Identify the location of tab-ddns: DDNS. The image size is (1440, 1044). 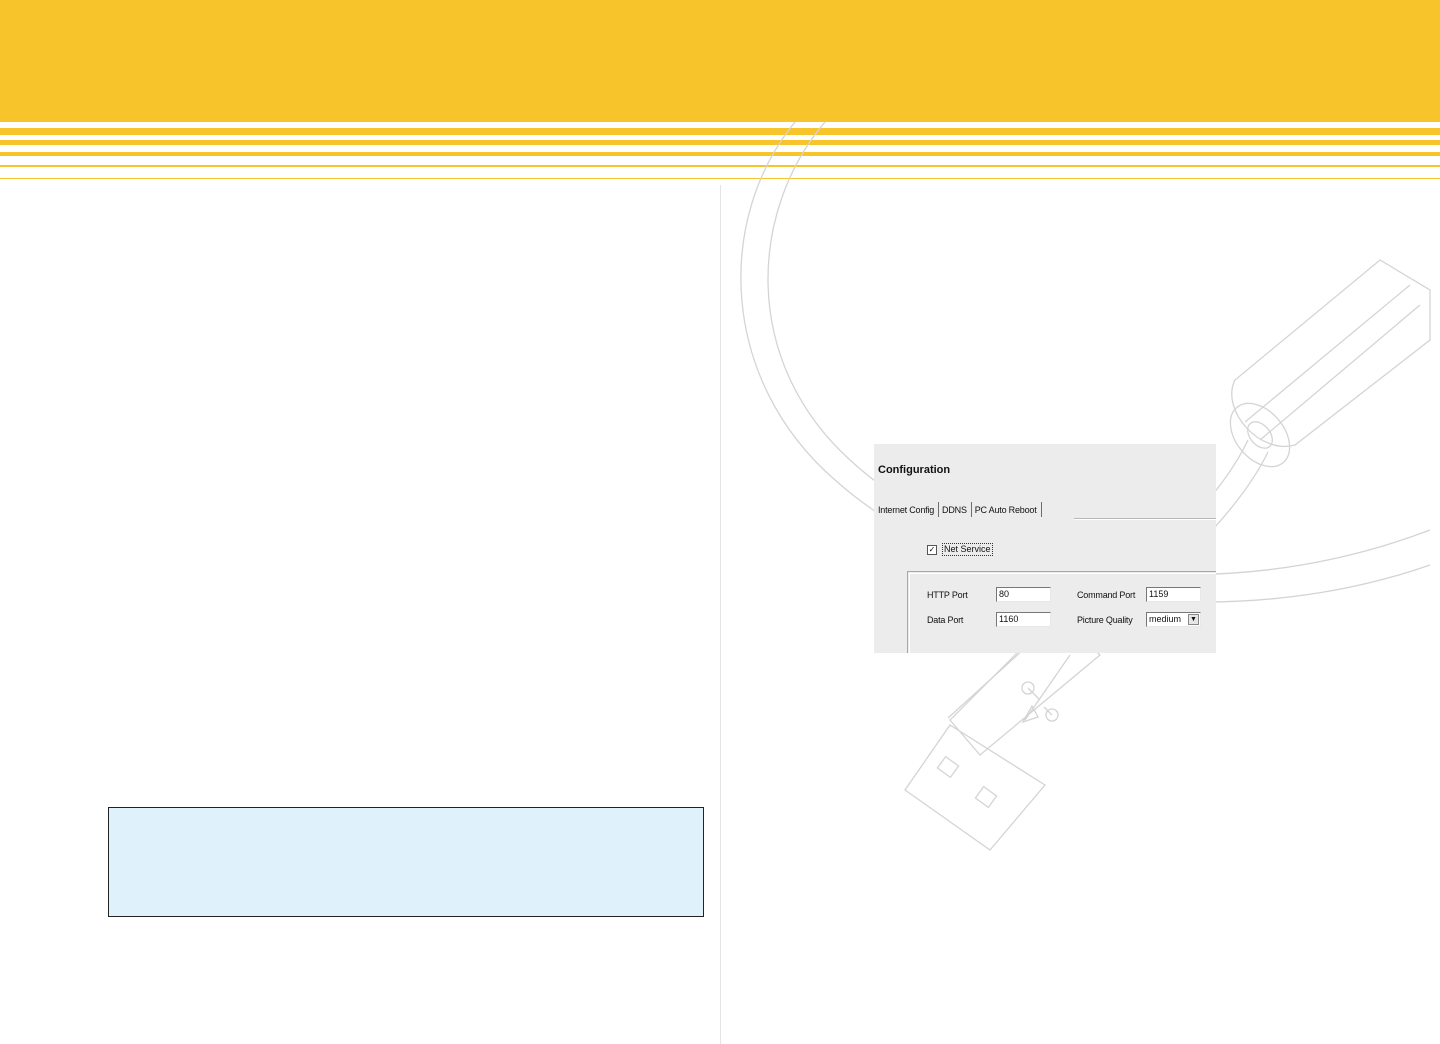
(955, 509).